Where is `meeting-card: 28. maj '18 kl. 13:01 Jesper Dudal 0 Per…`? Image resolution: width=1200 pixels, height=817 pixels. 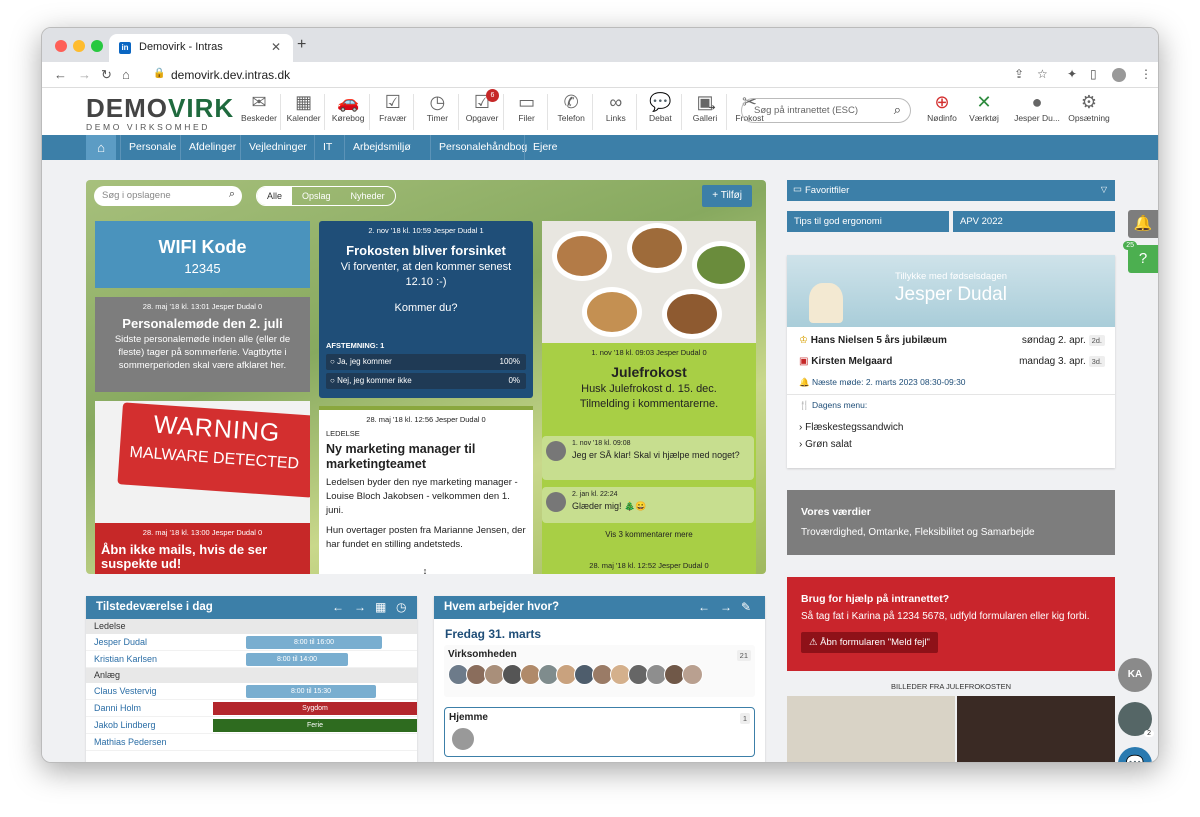
meeting-card: 28. maj '18 kl. 13:01 Jesper Dudal 0 Per… is located at coordinates (202, 344).